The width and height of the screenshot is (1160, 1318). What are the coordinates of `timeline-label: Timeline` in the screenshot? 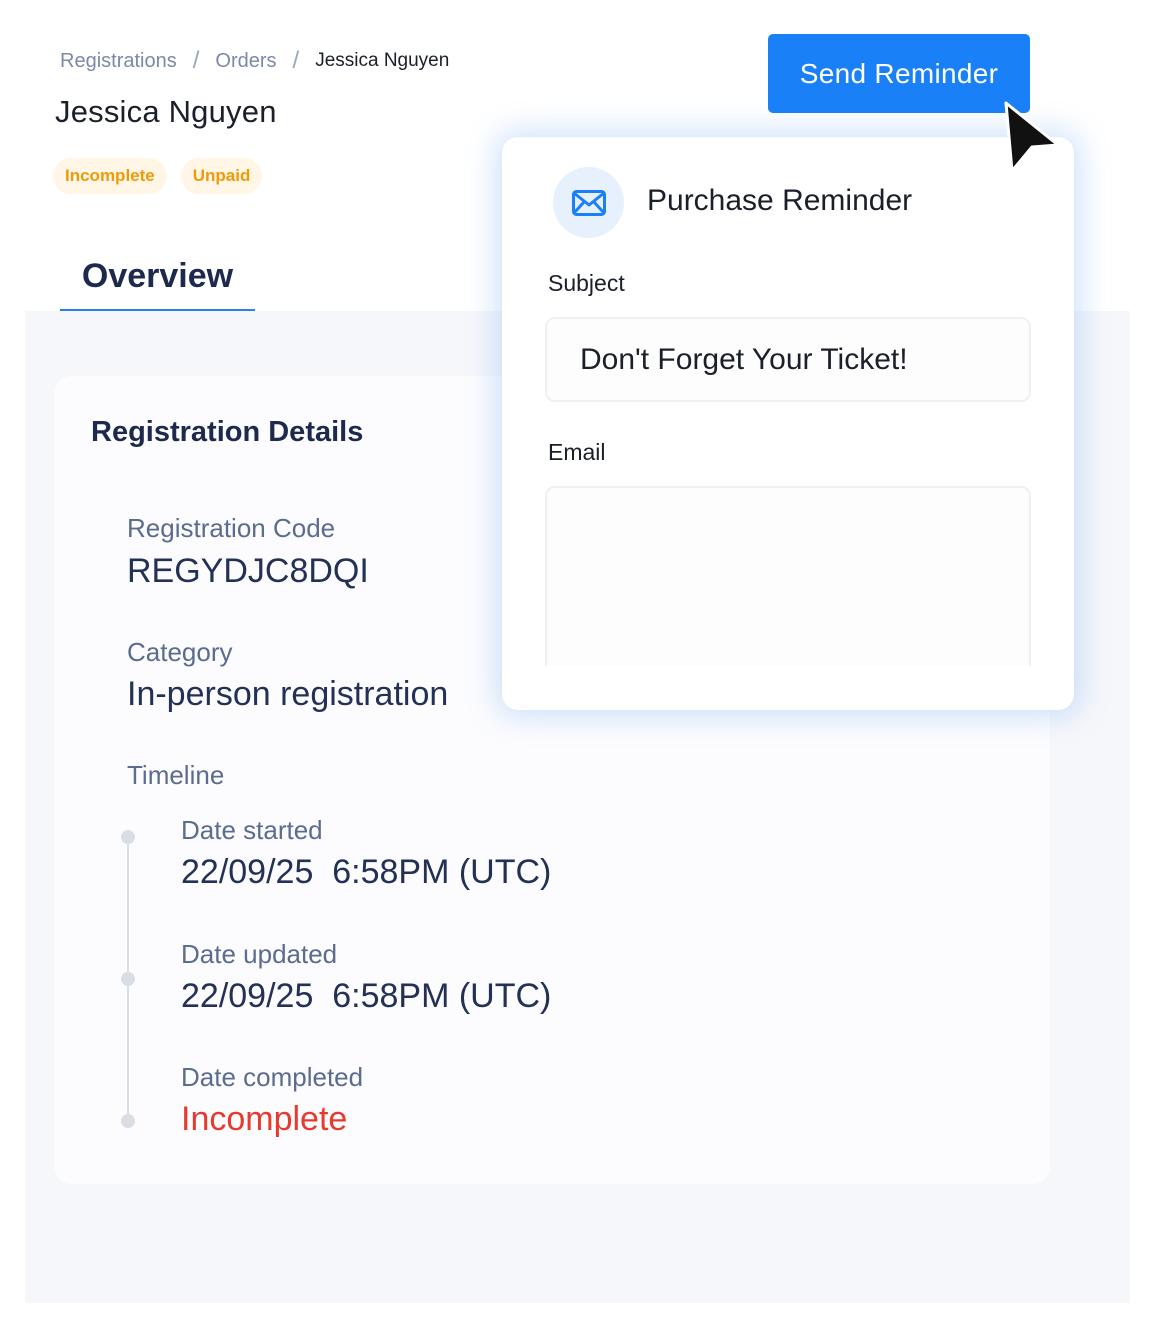 It's located at (176, 775).